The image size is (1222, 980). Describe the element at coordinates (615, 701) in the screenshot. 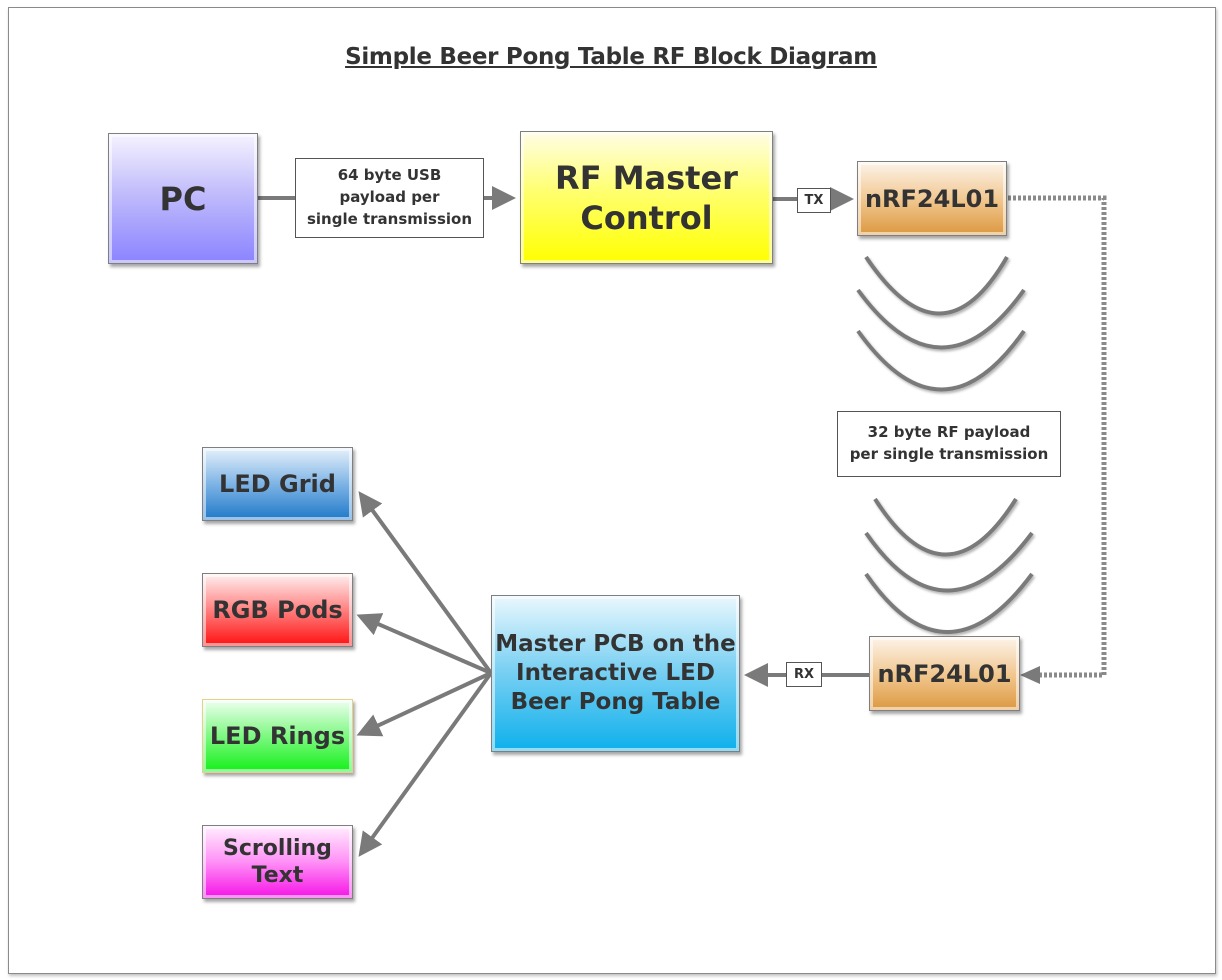

I see `master-pcb-line: Beer Pong Table` at that location.